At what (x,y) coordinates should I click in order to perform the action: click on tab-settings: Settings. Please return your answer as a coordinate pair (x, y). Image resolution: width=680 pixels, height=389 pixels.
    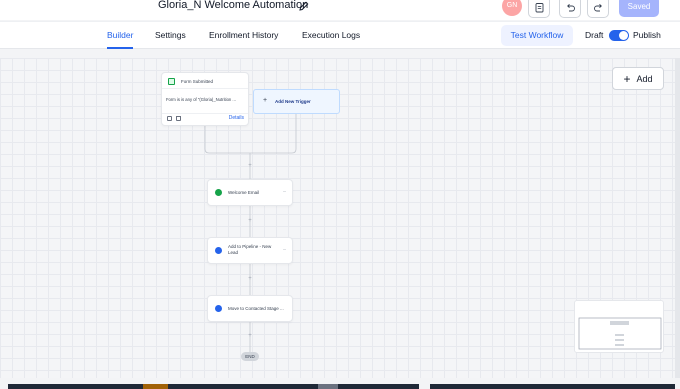
    Looking at the image, I should click on (170, 35).